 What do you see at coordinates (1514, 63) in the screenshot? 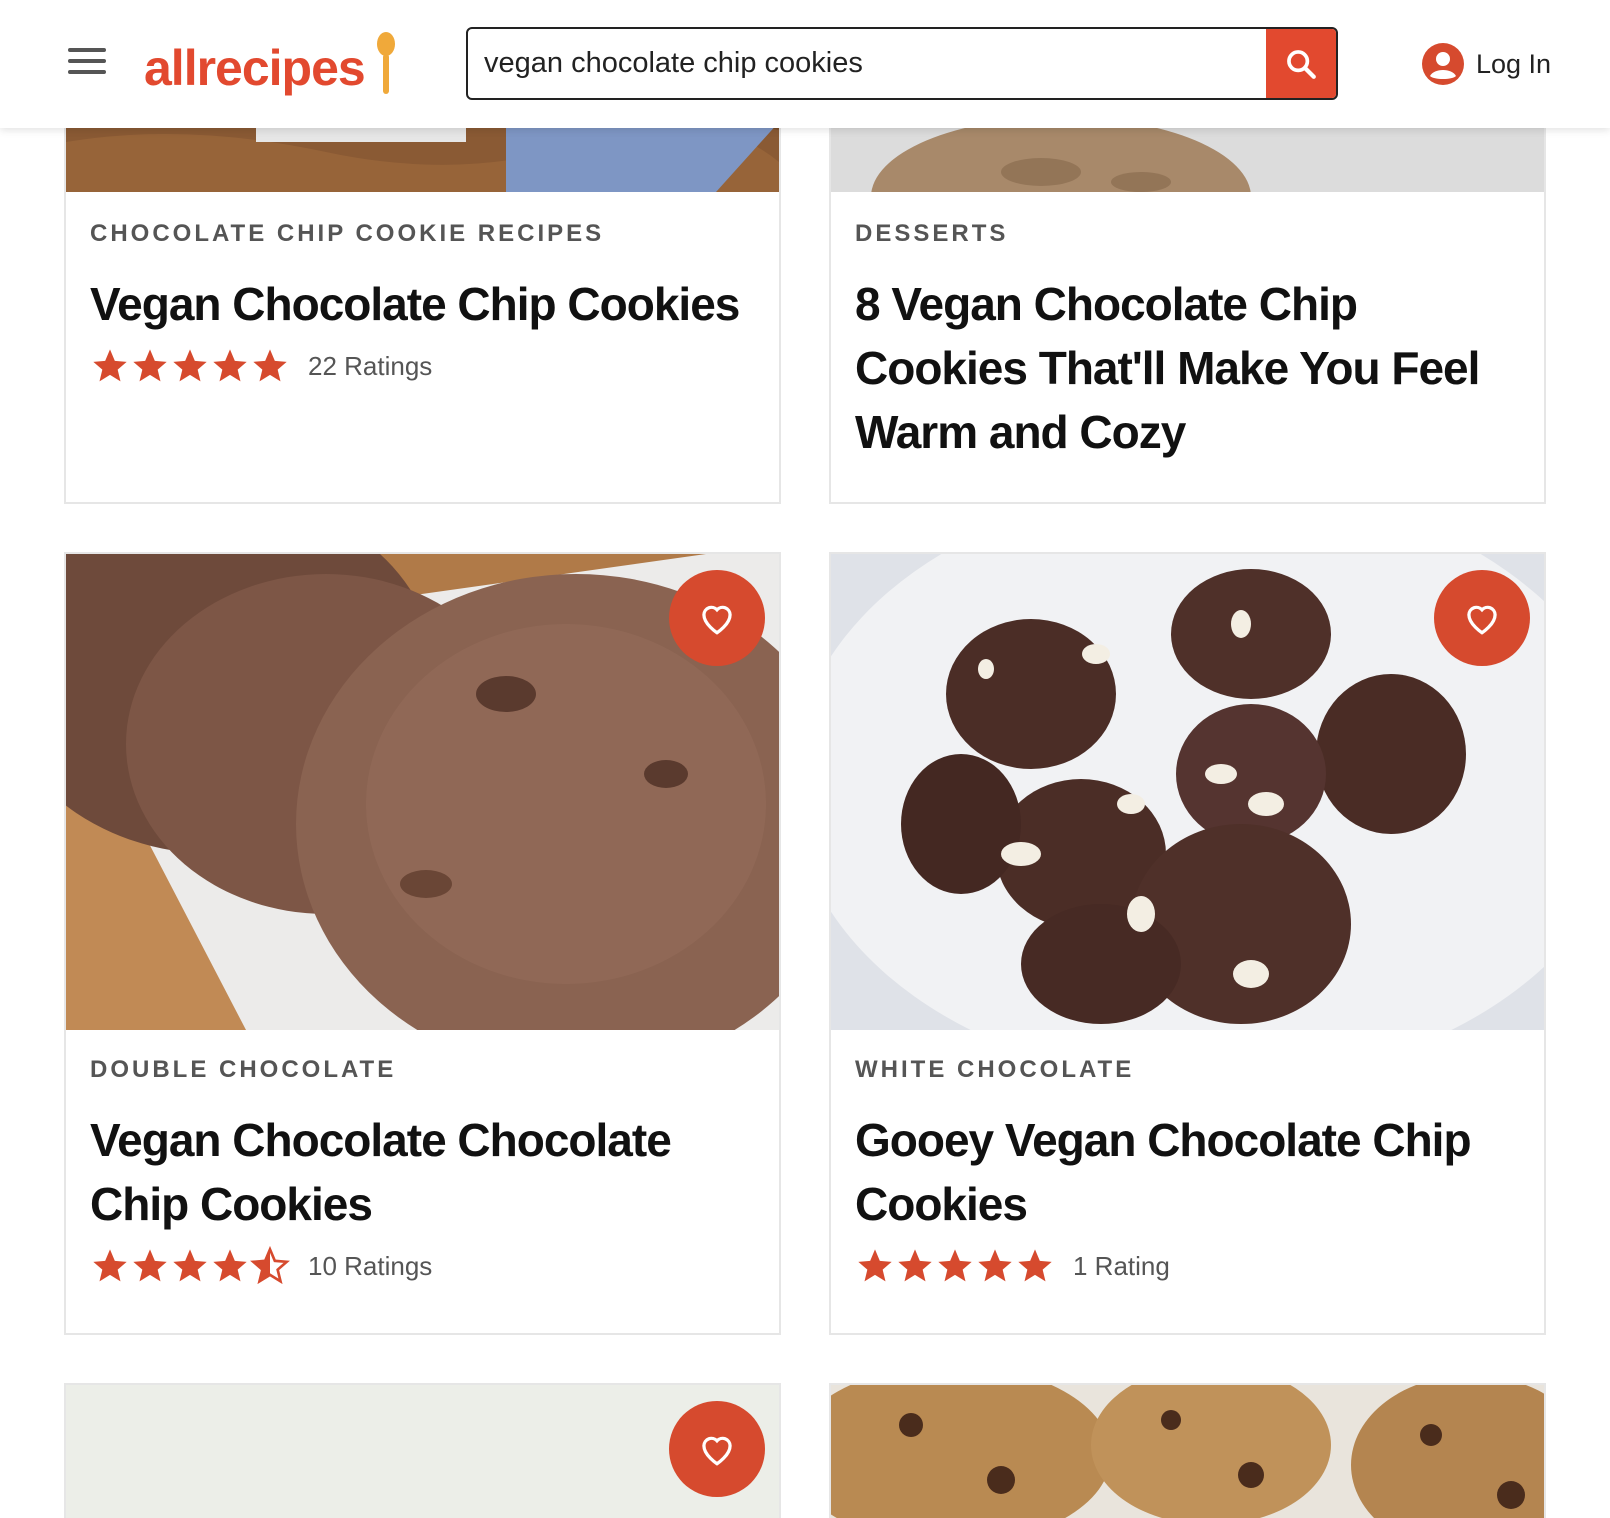
I see `login-label: Log In` at bounding box center [1514, 63].